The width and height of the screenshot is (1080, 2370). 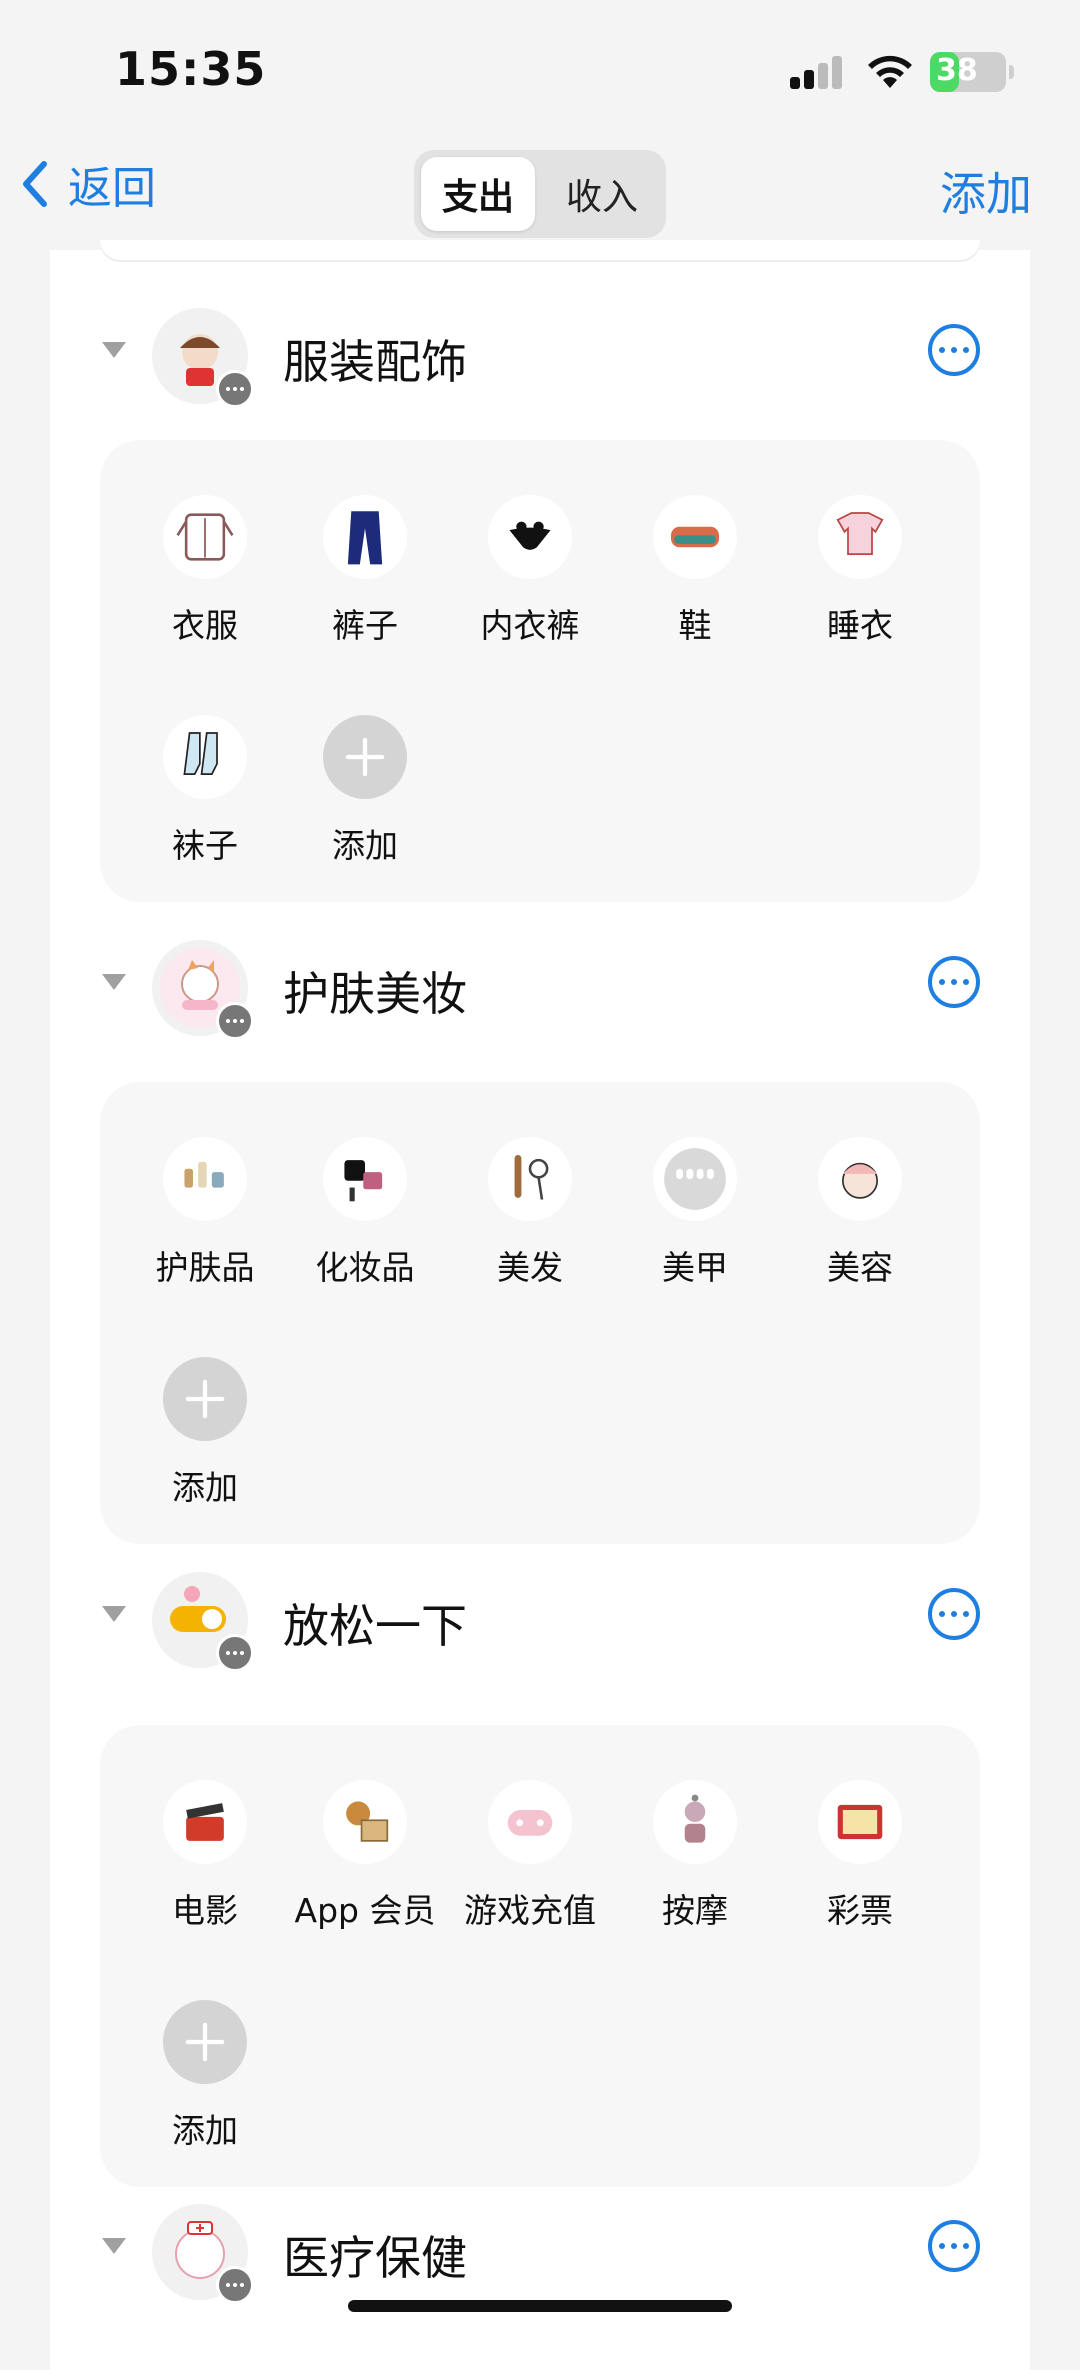 What do you see at coordinates (205, 1822) in the screenshot?
I see `movie-clapper-icon` at bounding box center [205, 1822].